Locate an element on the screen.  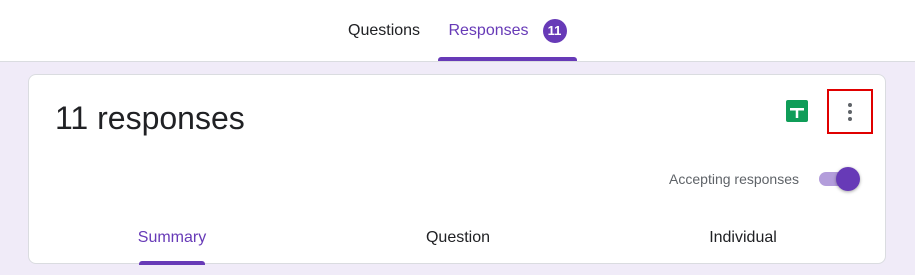
responses-count-badge: 11 is located at coordinates (554, 30).